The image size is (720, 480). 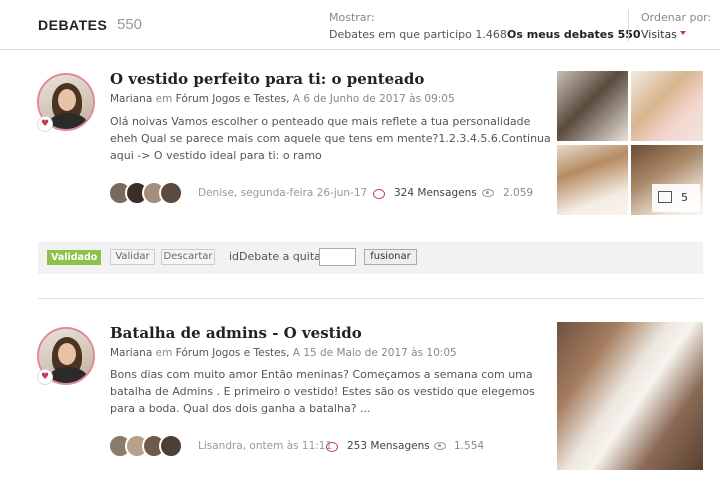 I want to click on excerpt-line: aqui -> O vestido ideal para ti: o ramo, so click(x=216, y=155).